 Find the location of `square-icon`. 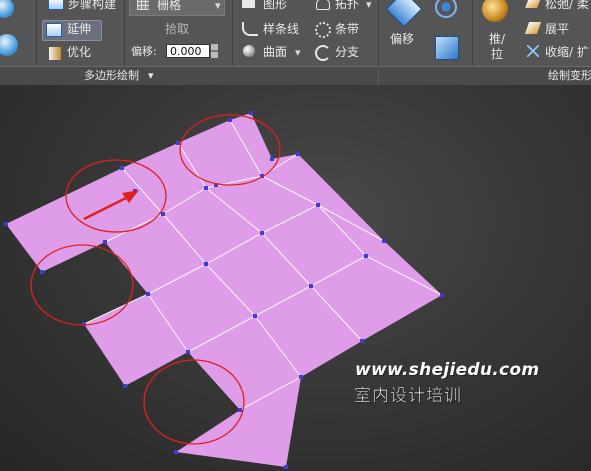

square-icon is located at coordinates (447, 48).